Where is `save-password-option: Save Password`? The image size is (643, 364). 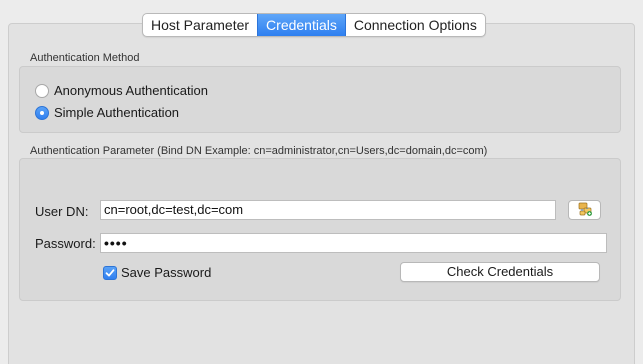 save-password-option: Save Password is located at coordinates (157, 272).